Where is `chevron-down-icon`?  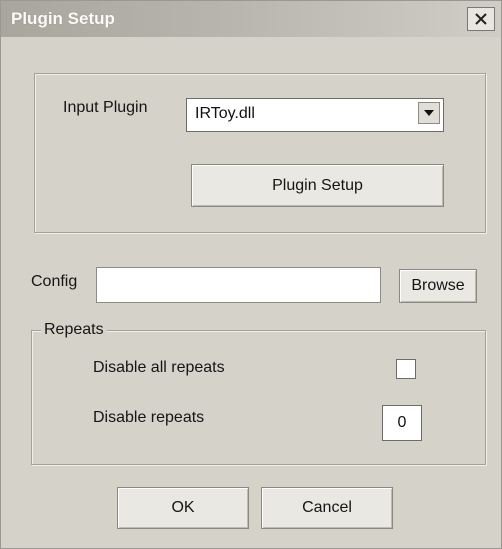
chevron-down-icon is located at coordinates (429, 113).